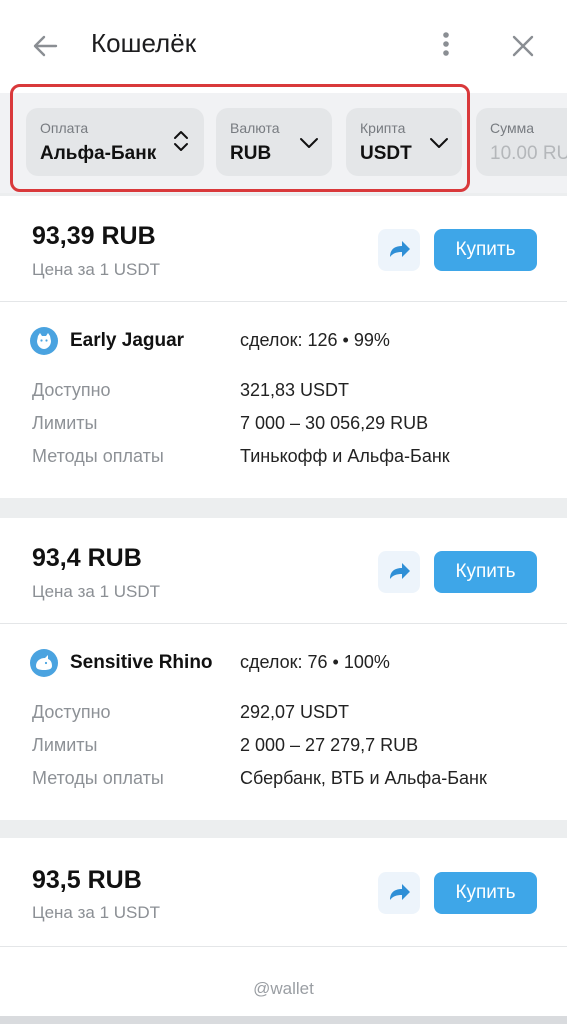  Describe the element at coordinates (383, 128) in the screenshot. I see `crypto-filter-label: Крипта` at that location.